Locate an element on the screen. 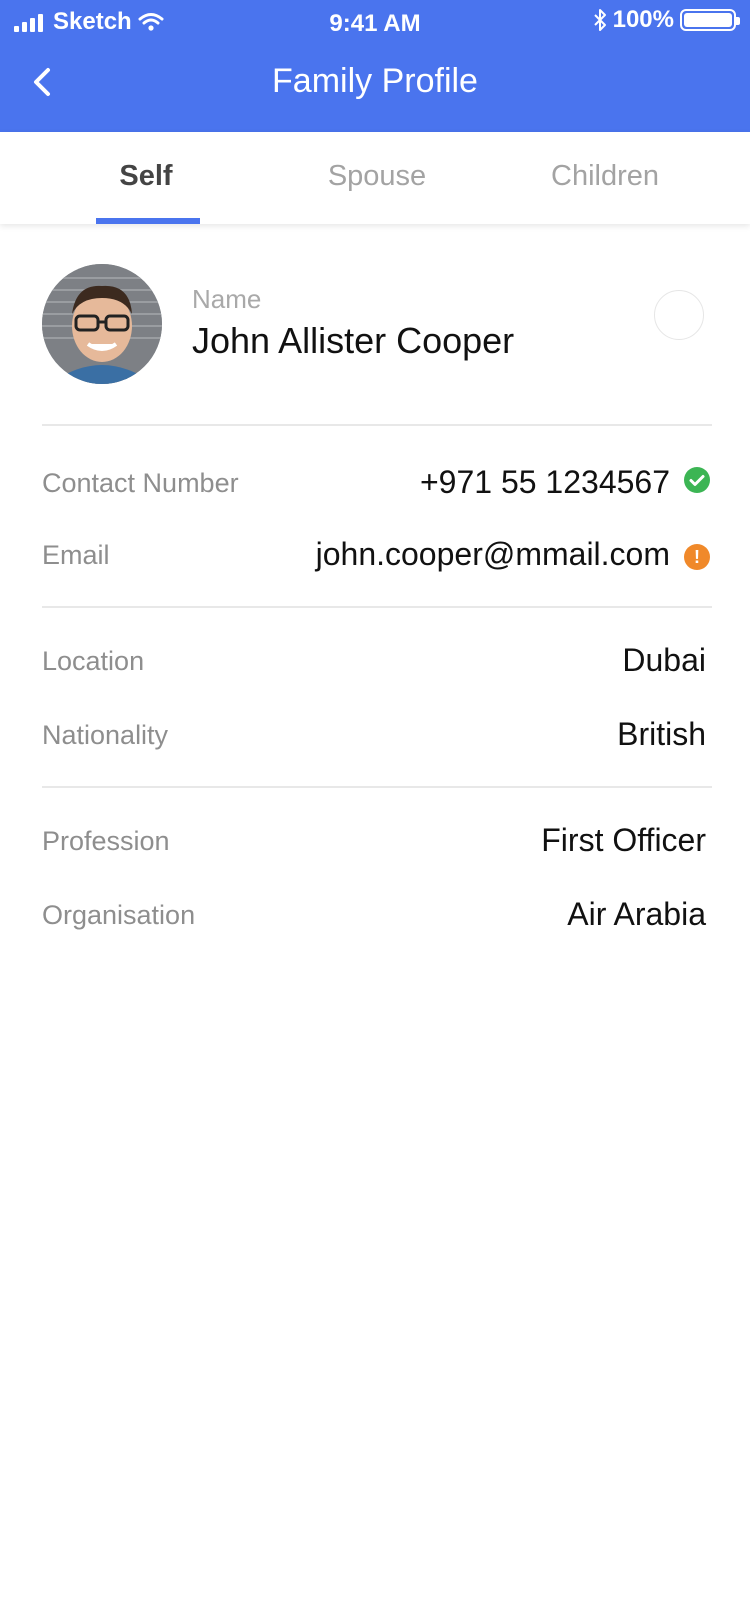 Image resolution: width=750 pixels, height=1624 pixels. profession-label: Profession is located at coordinates (106, 841).